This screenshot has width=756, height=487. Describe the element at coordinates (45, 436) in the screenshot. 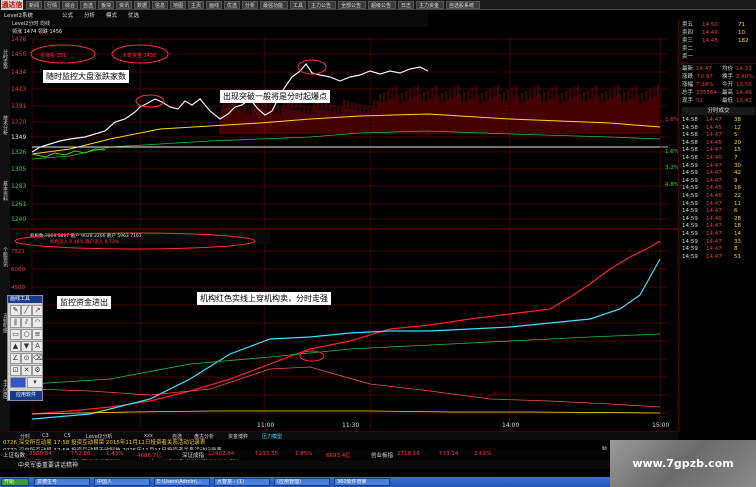

I see `bottom-tab-1: C3` at that location.